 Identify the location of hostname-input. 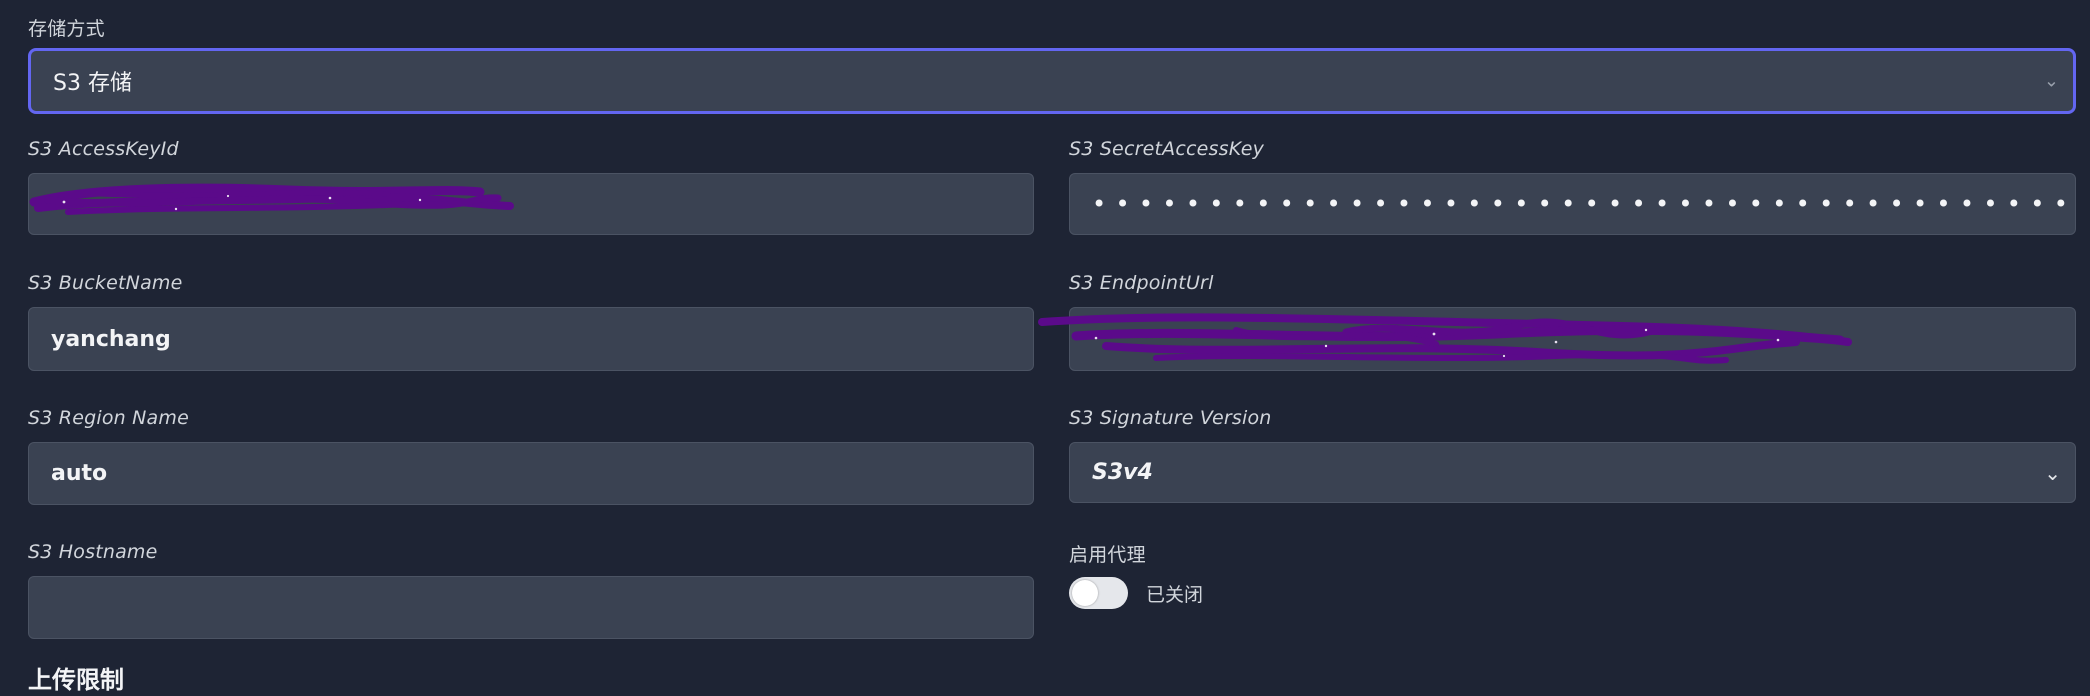
(531, 607).